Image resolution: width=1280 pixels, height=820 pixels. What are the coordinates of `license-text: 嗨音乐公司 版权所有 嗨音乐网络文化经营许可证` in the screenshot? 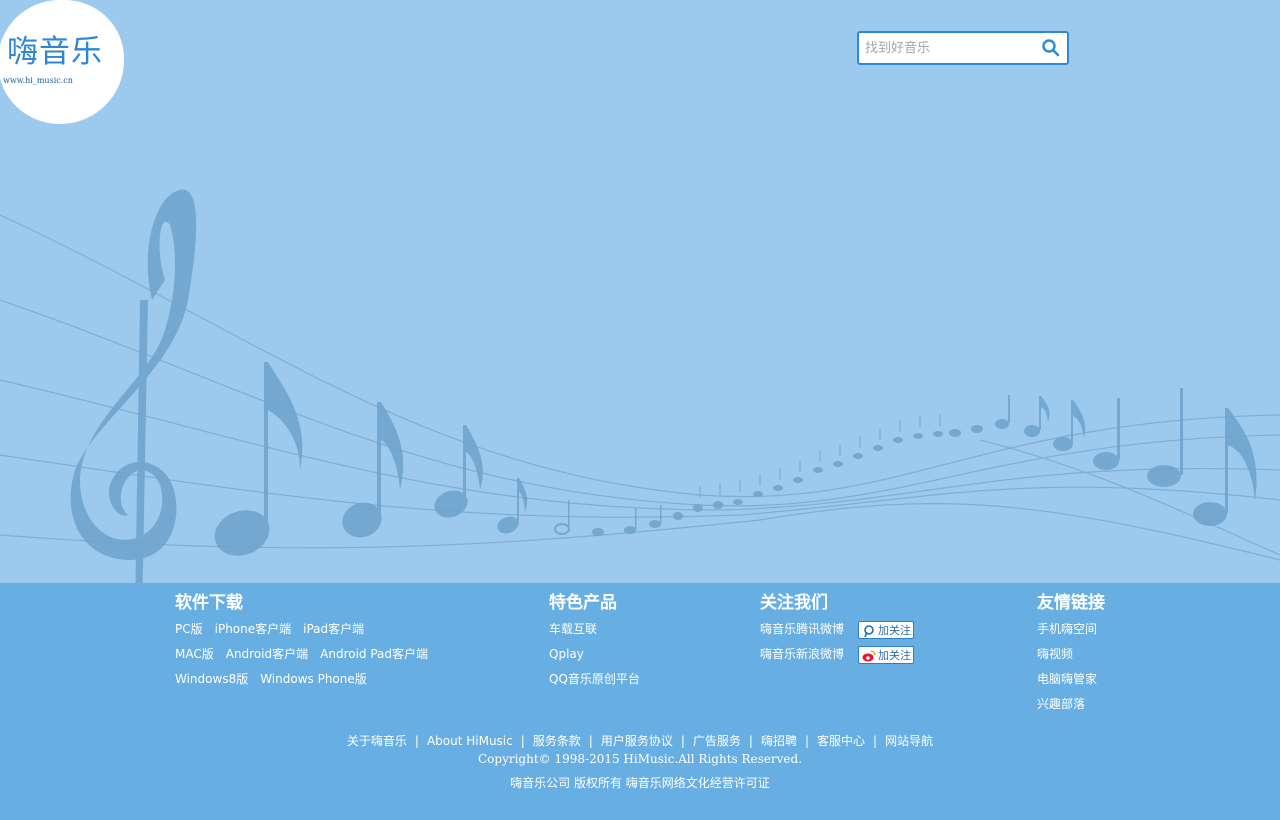 It's located at (640, 783).